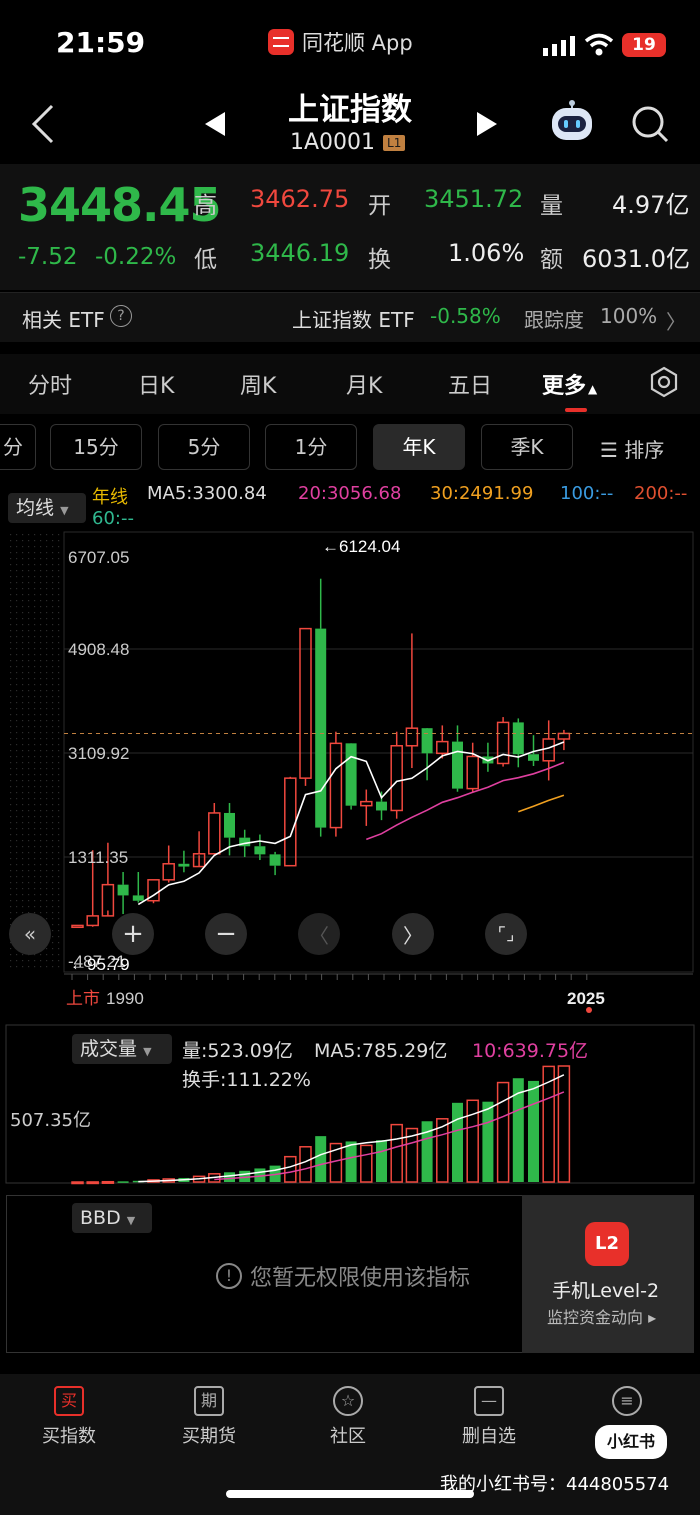 Image resolution: width=700 pixels, height=1515 pixels. I want to click on wifi-icon, so click(599, 44).